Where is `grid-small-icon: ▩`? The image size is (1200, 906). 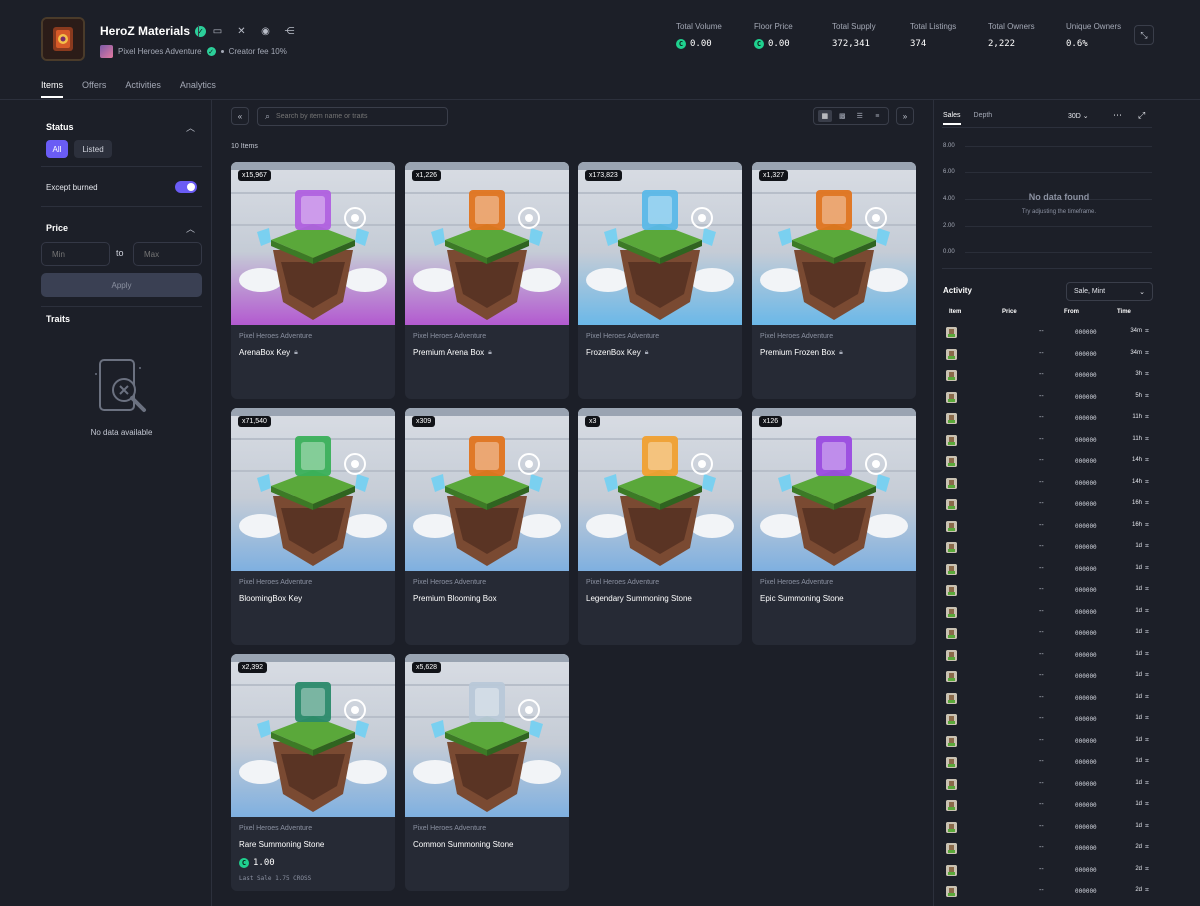
grid-small-icon: ▩ is located at coordinates (842, 116).